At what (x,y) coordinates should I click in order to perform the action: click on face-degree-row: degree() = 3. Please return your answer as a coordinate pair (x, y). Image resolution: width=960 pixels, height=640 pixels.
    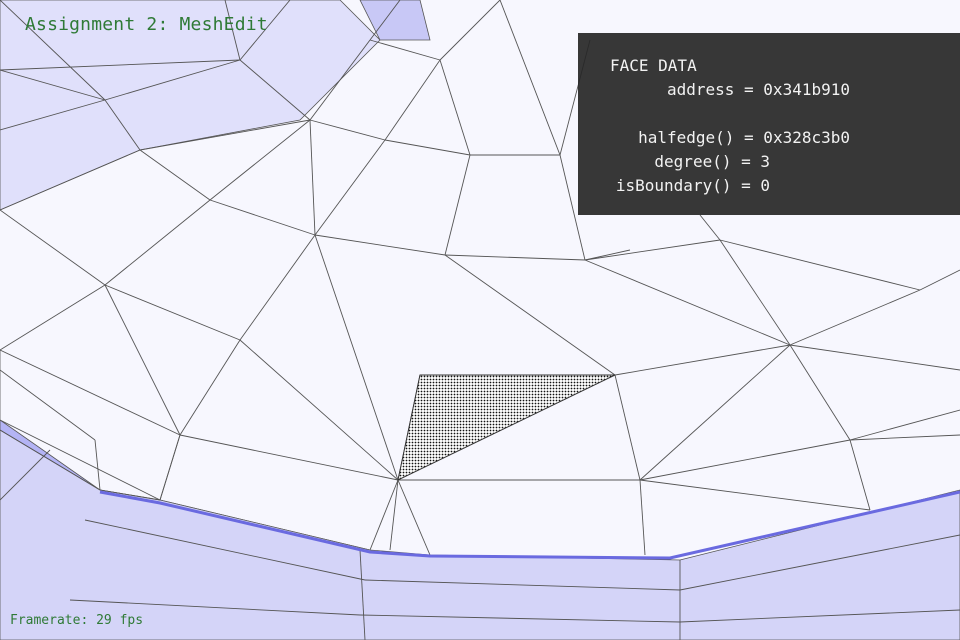
    Looking at the image, I should click on (712, 161).